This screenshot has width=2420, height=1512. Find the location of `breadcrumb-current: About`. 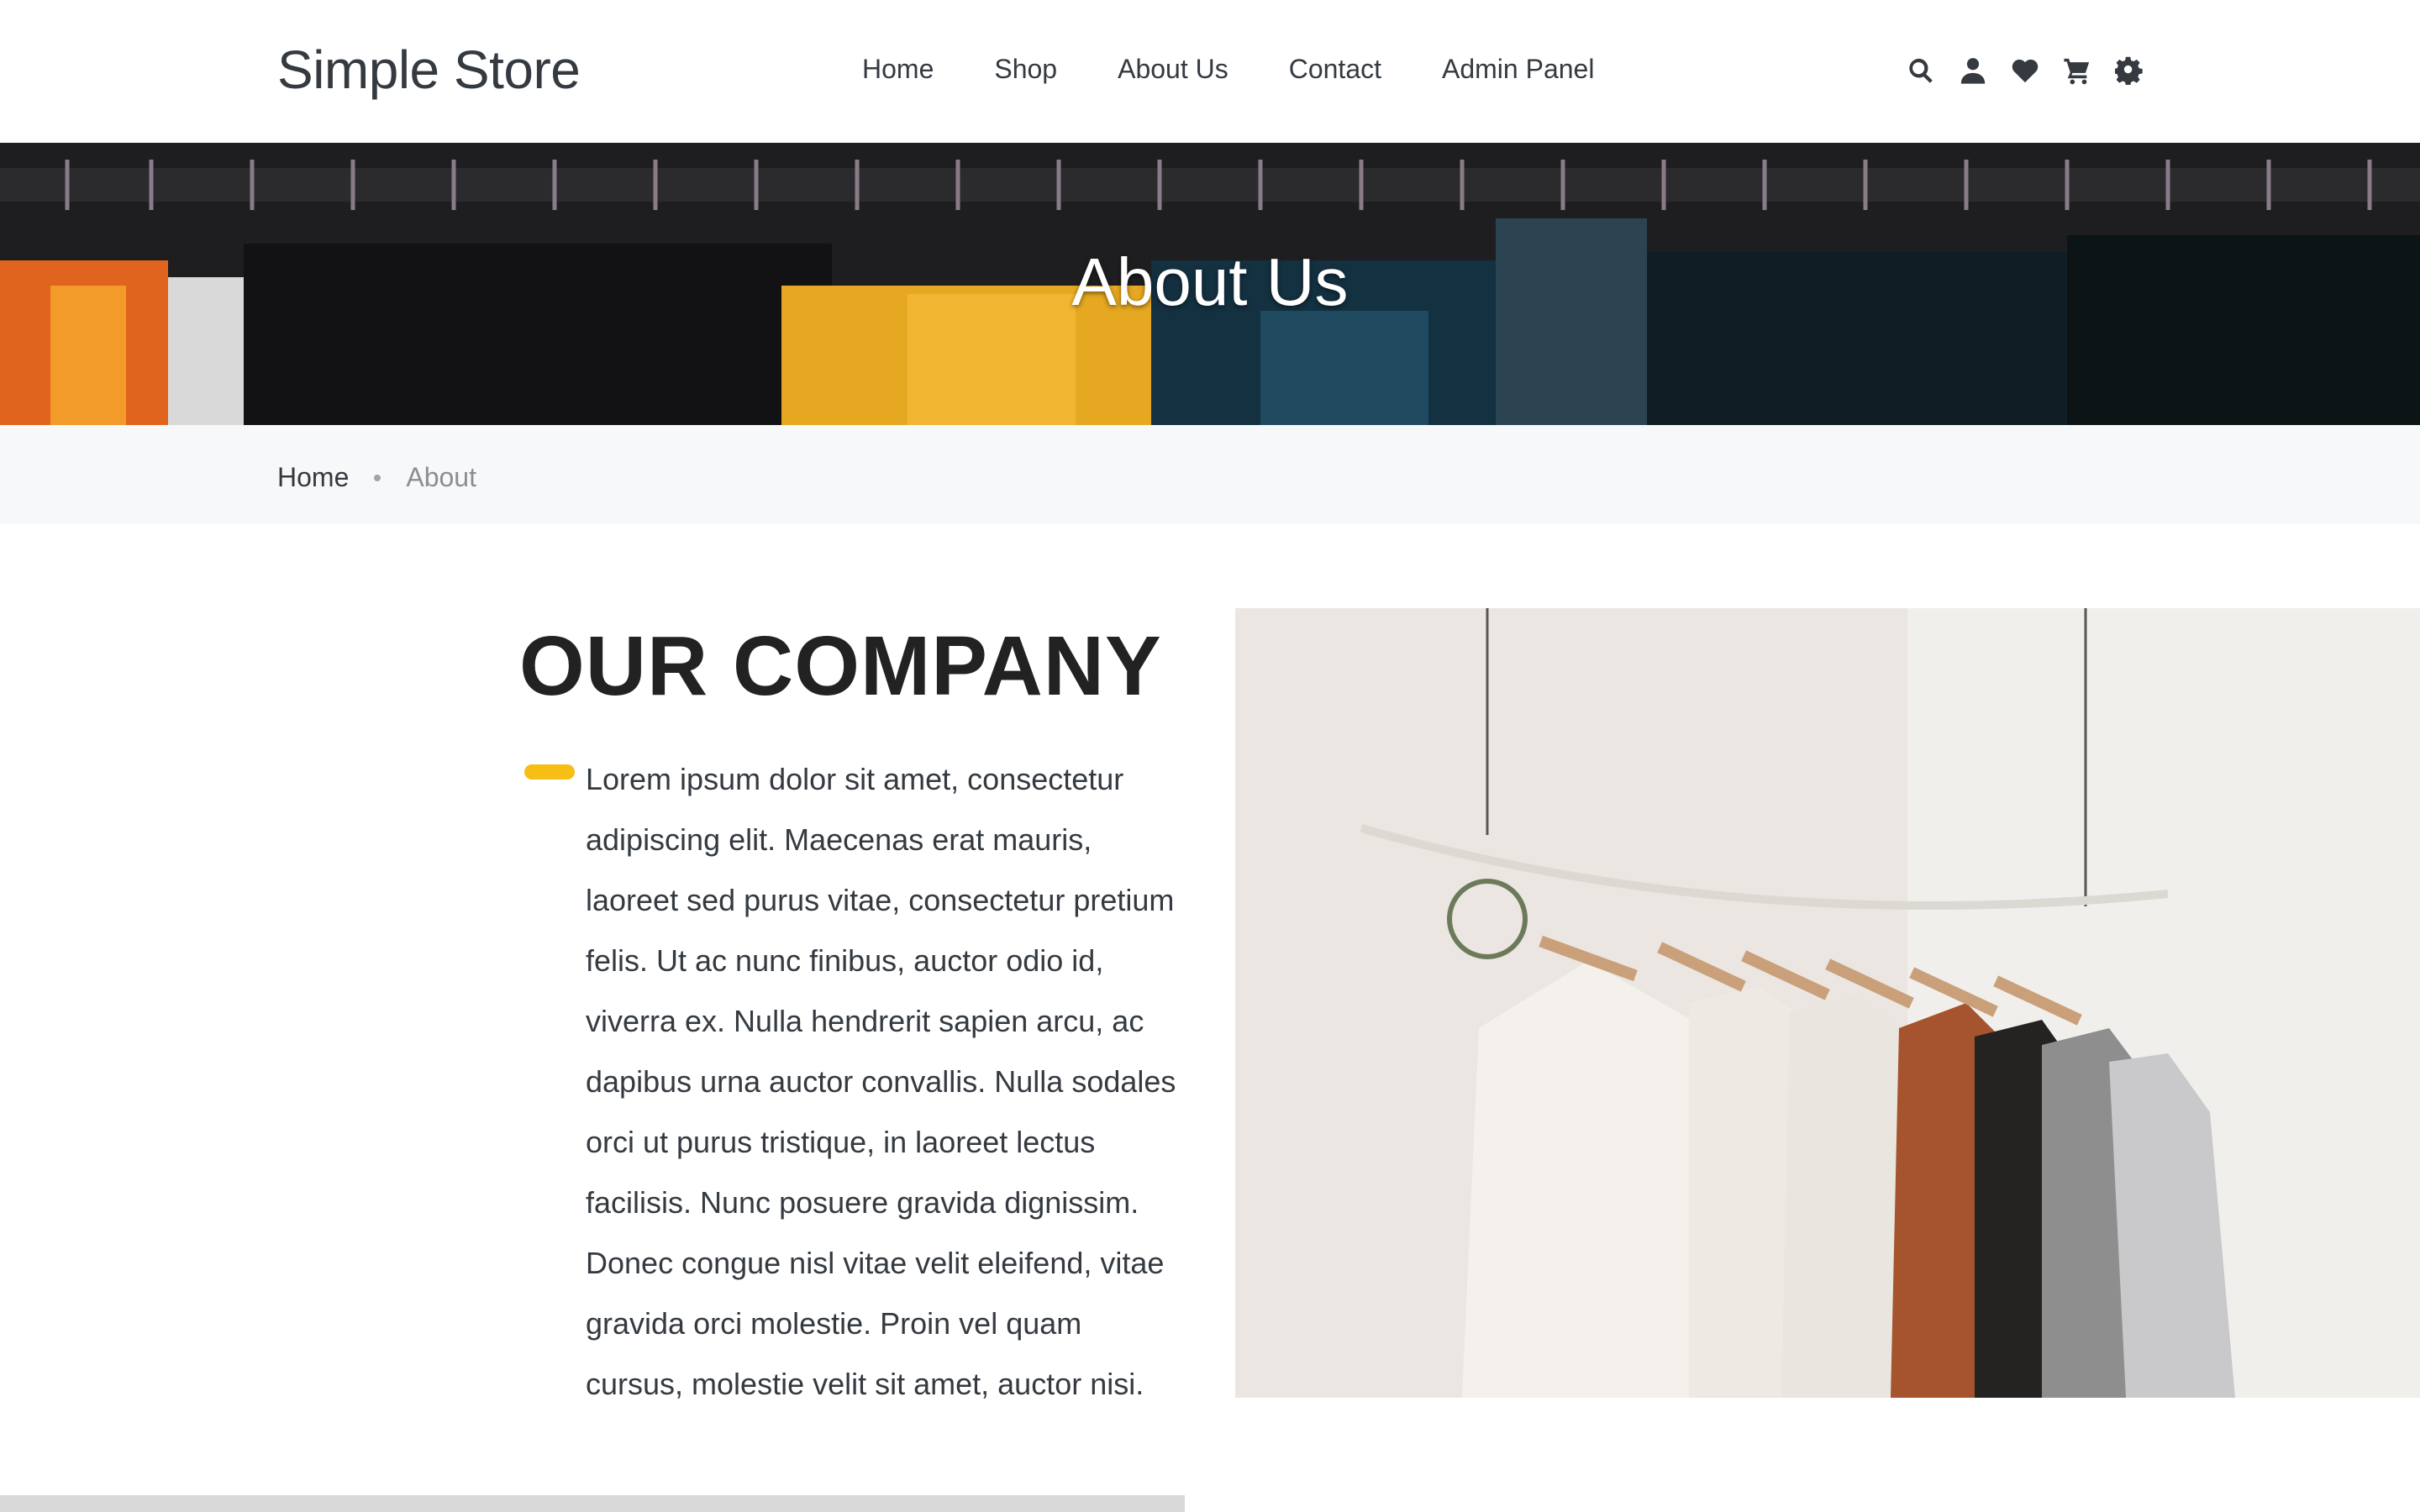

breadcrumb-current: About is located at coordinates (441, 477).